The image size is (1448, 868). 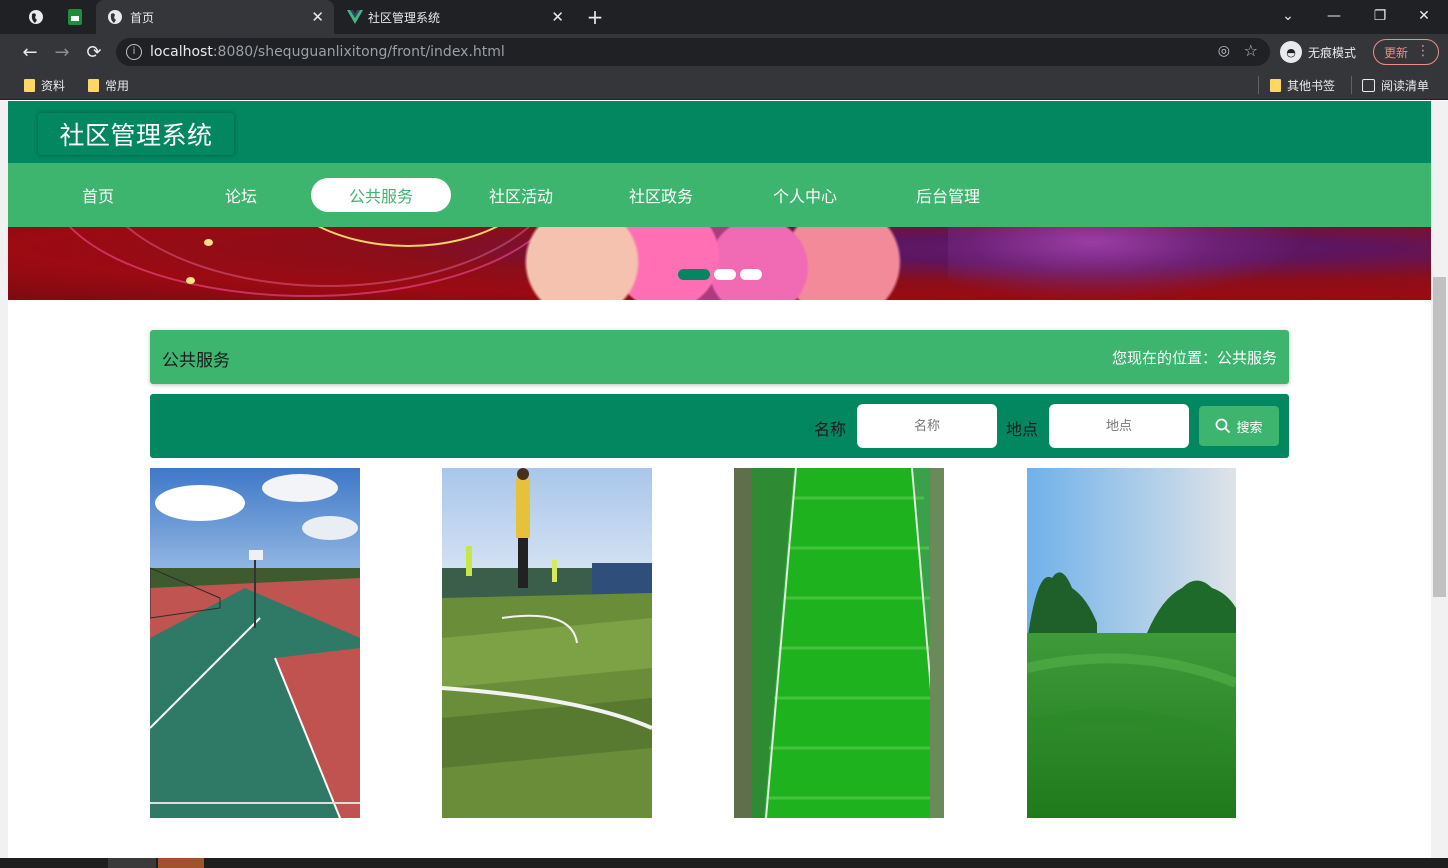 I want to click on tab-search-chevron-icon: ⌄, so click(x=1288, y=16).